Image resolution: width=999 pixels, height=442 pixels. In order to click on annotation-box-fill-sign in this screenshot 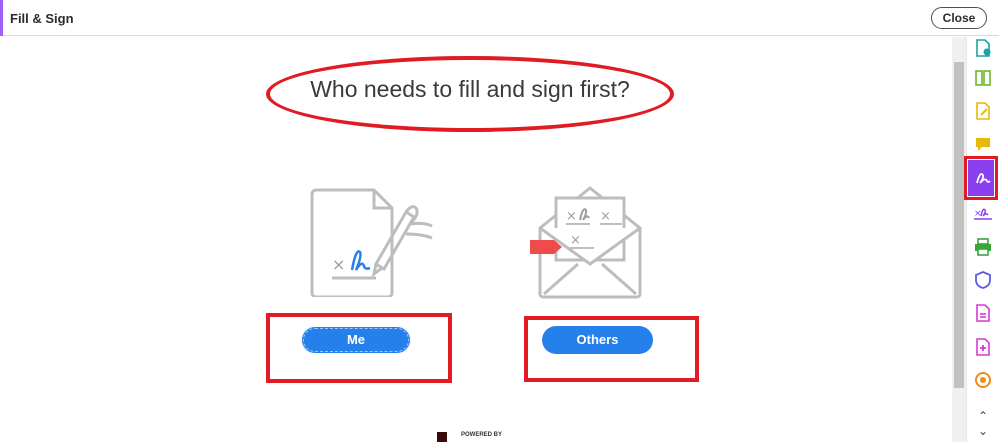, I will do `click(981, 178)`.